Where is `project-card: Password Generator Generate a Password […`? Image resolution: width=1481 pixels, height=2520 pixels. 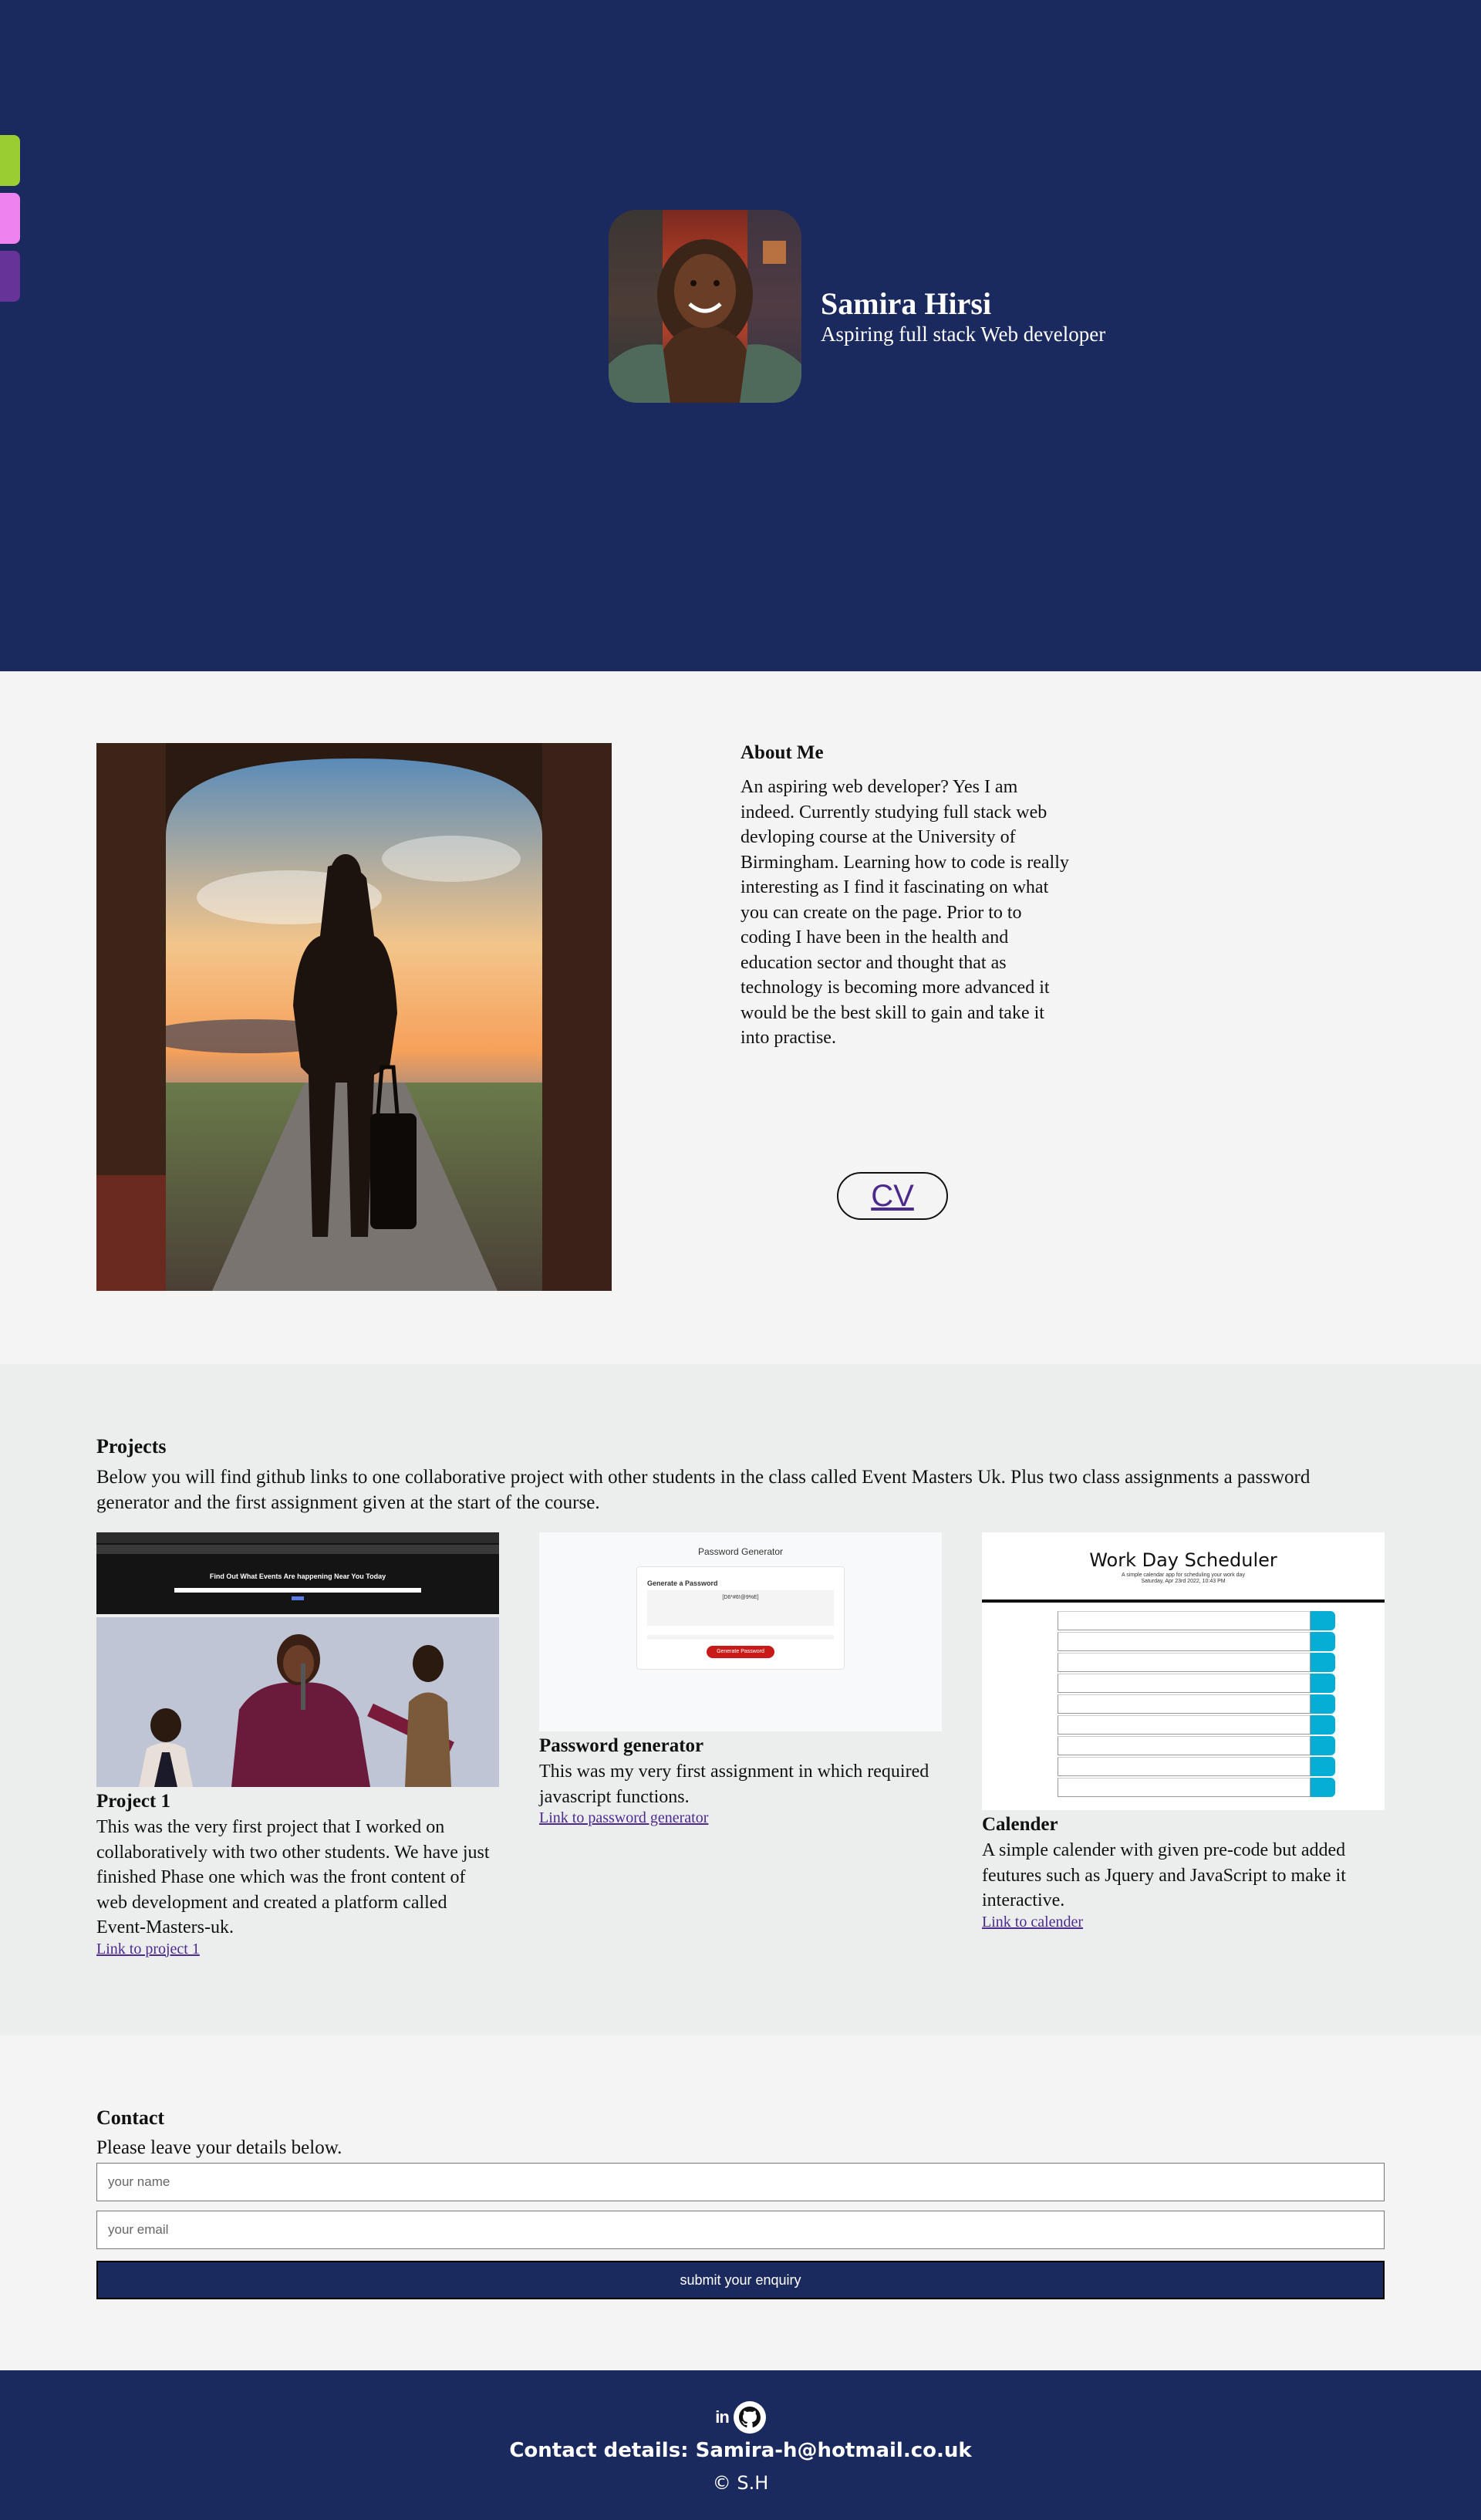
project-card: Password Generator Generate a Password [… is located at coordinates (740, 1679).